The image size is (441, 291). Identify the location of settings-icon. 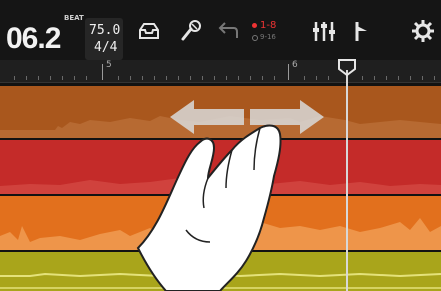
(423, 31).